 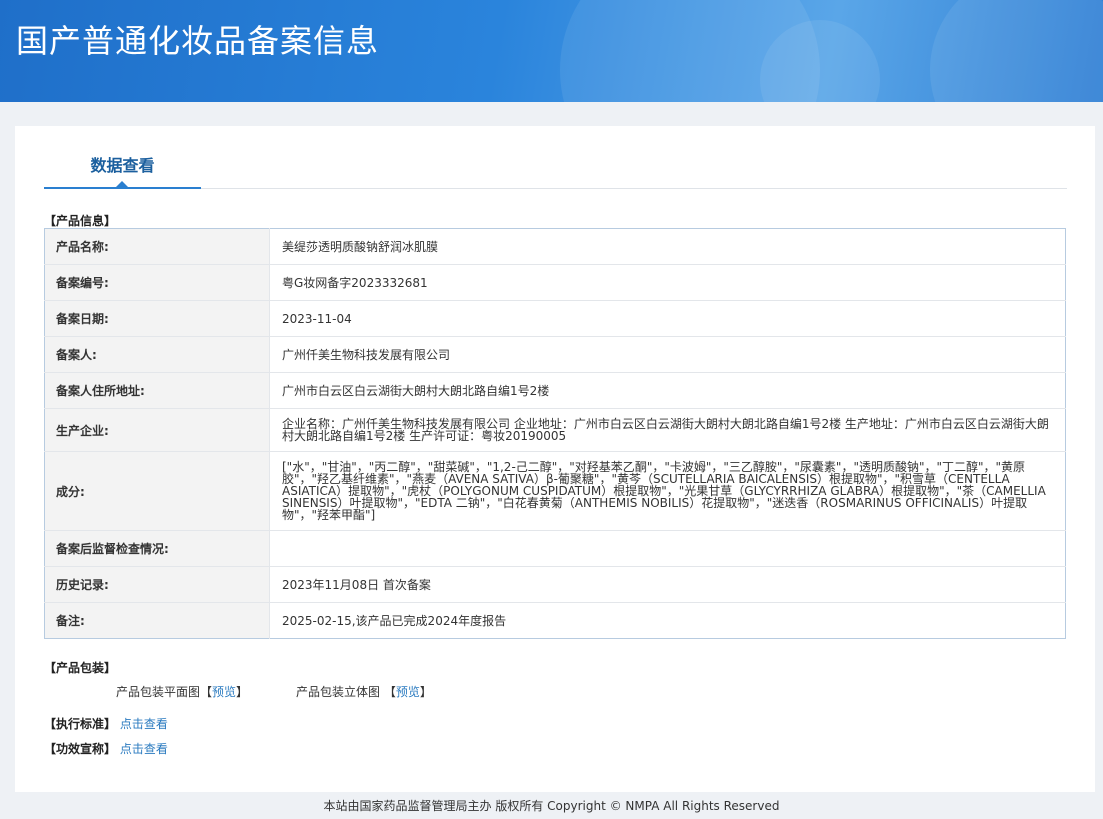 What do you see at coordinates (157, 390) in the screenshot?
I see `row-label-filer-address: 备案人住所地址:` at bounding box center [157, 390].